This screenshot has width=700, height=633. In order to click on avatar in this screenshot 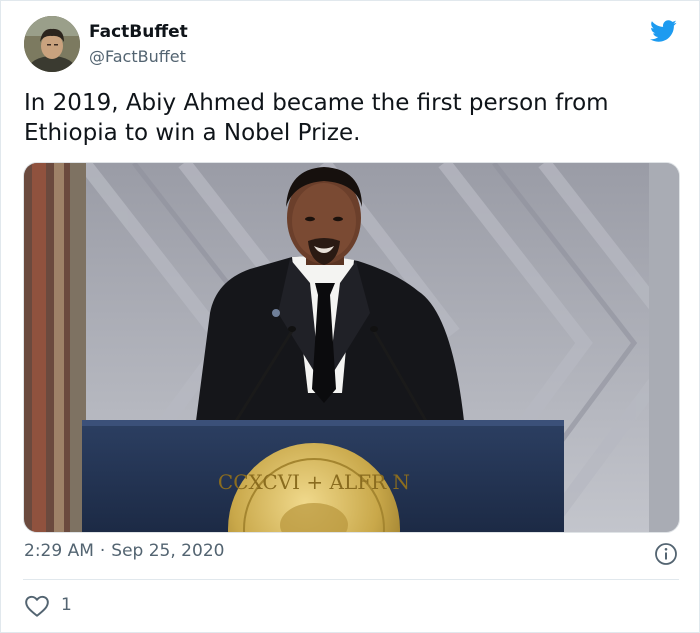, I will do `click(52, 44)`.